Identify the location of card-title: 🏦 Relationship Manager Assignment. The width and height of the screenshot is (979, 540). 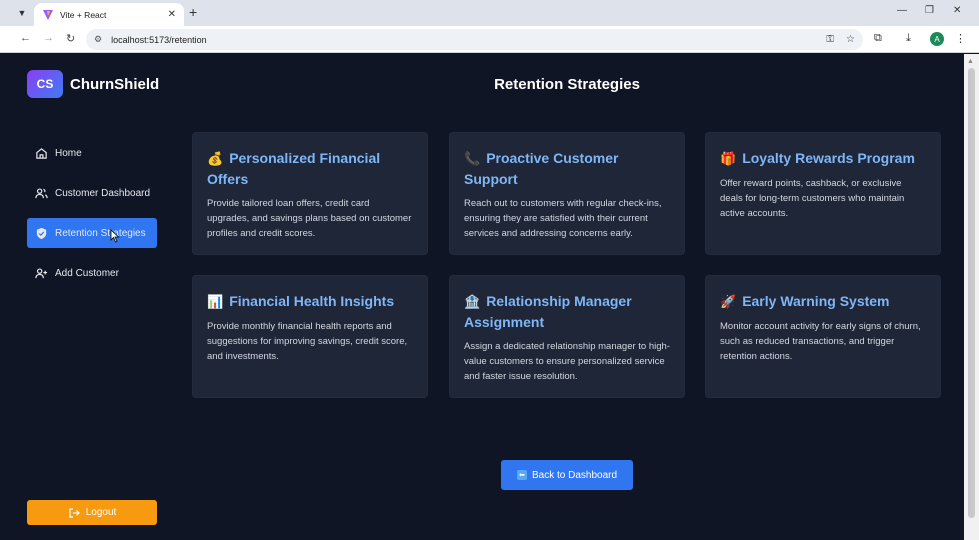
(567, 311).